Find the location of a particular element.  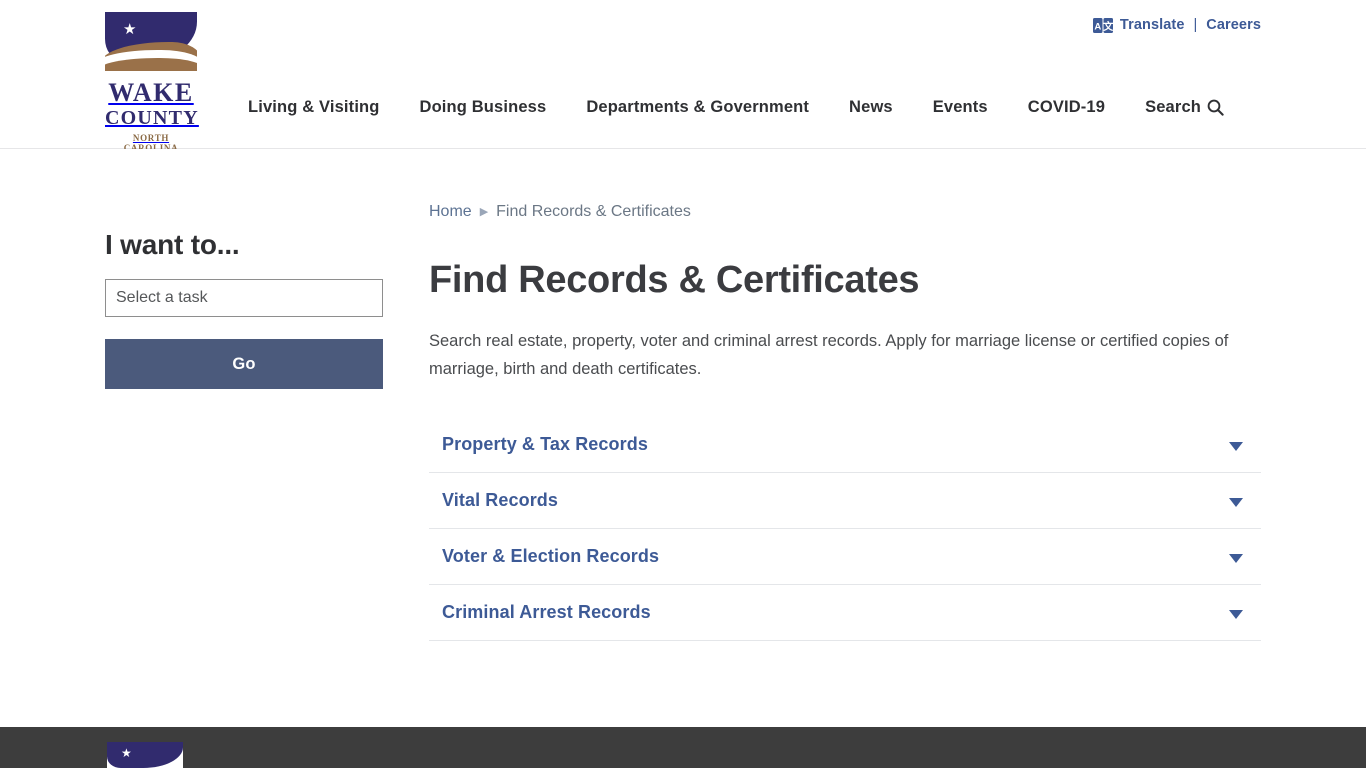

breadcrumb: Home ▶ Find Records & Certificates is located at coordinates (845, 212).